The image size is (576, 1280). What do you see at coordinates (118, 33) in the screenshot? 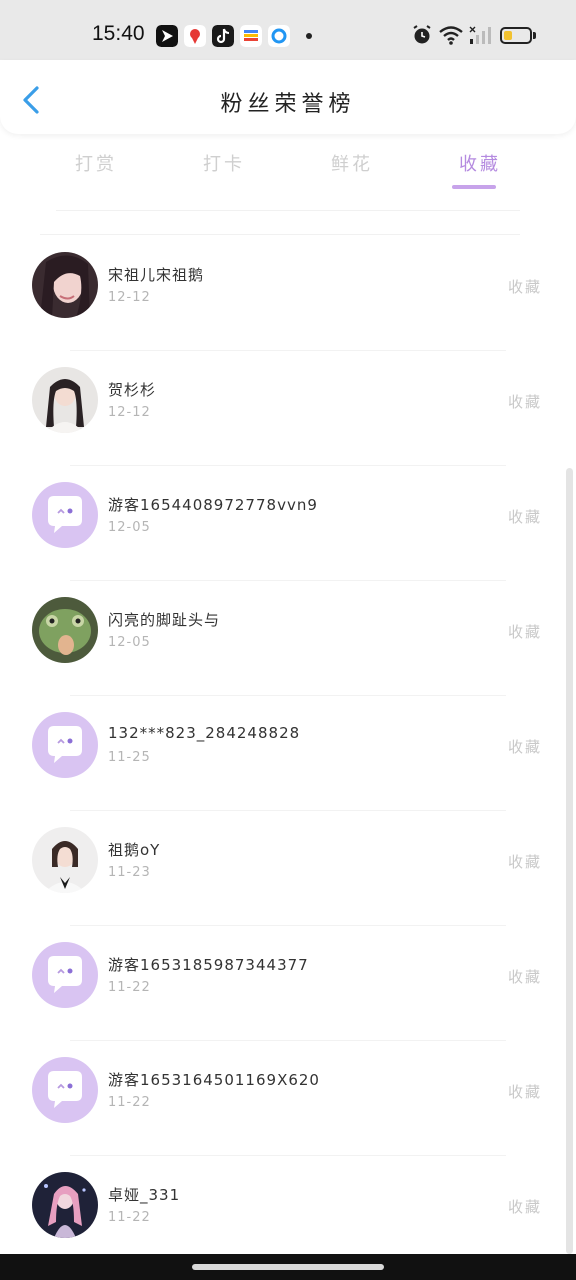
I see `status-time: 15:40` at bounding box center [118, 33].